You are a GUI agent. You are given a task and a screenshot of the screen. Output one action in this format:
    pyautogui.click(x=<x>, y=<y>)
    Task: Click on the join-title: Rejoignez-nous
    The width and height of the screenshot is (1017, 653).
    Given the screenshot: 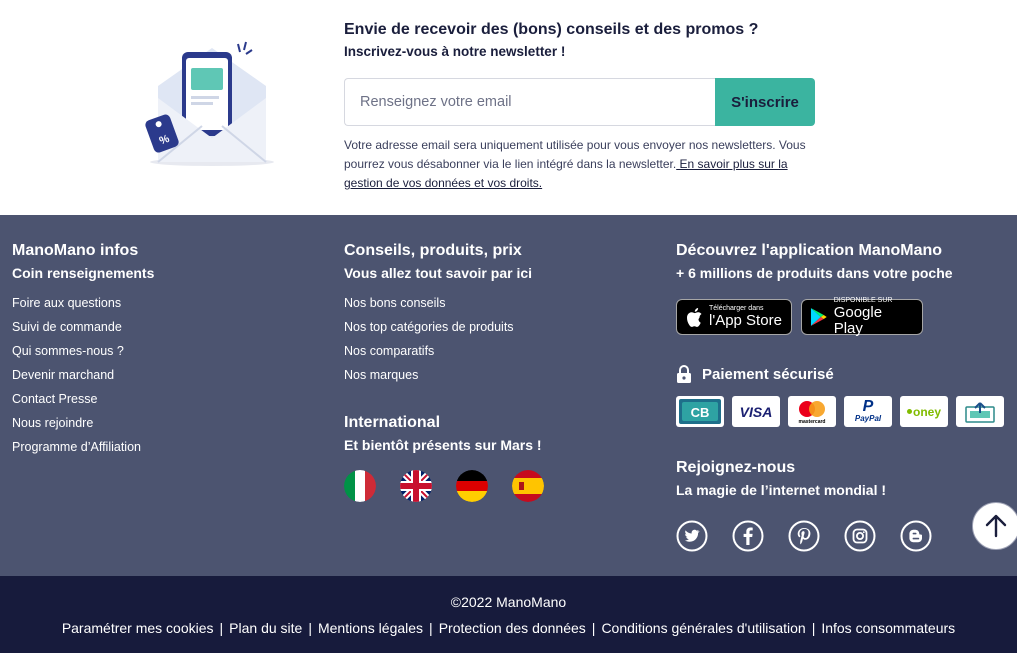 What is the action you would take?
    pyautogui.click(x=736, y=467)
    